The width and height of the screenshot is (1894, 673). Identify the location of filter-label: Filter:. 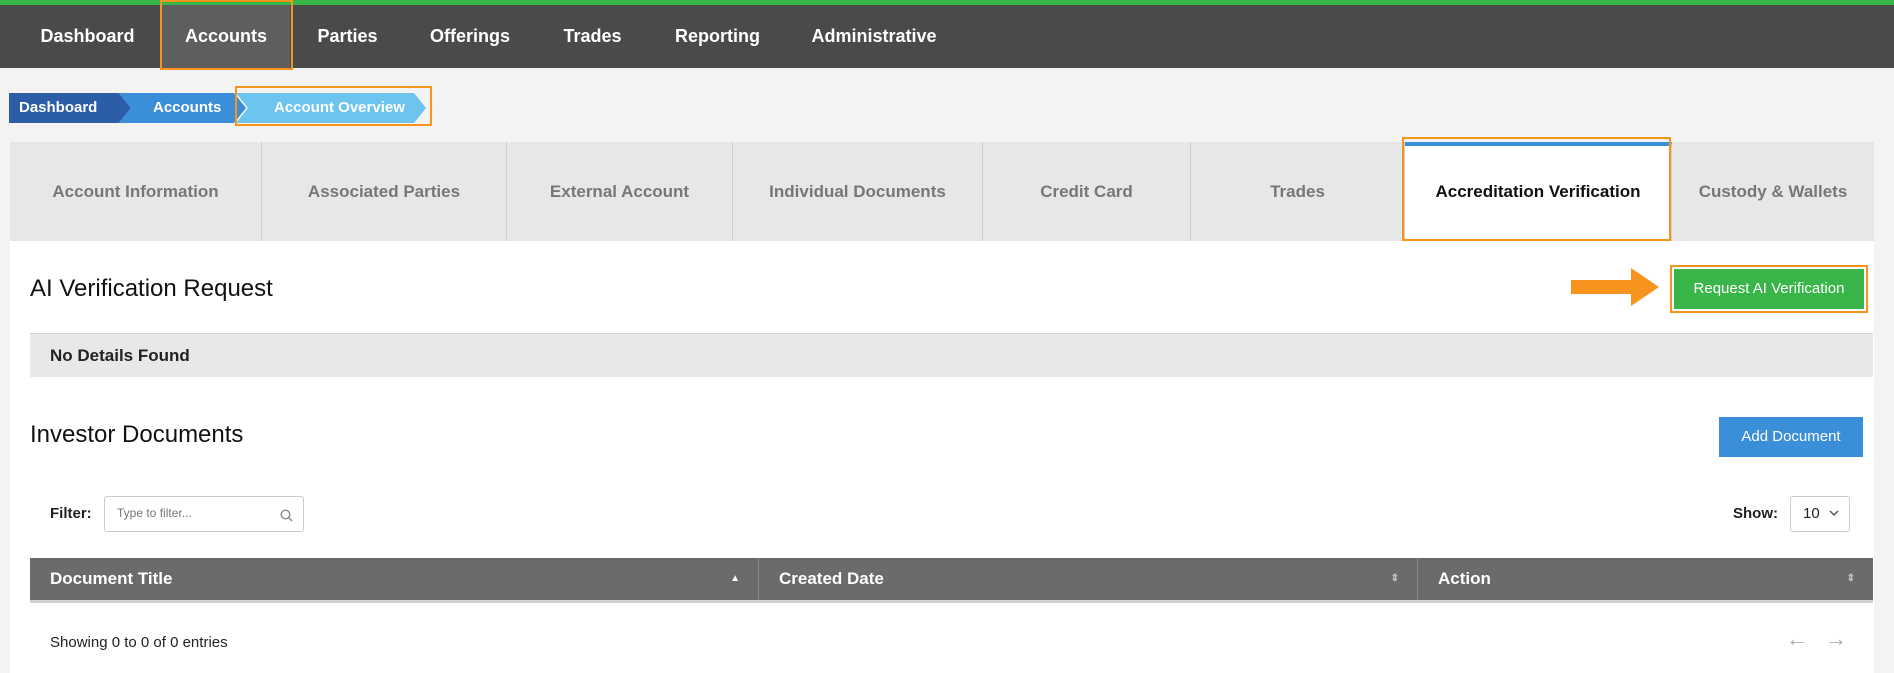
(71, 513).